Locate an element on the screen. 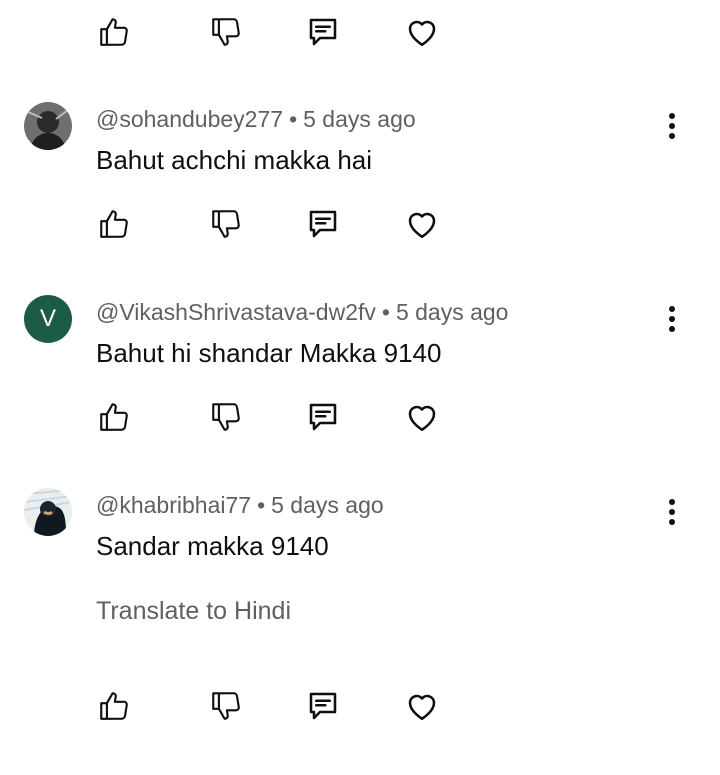 This screenshot has height=775, width=720. comment-meta: @khabribhai77 • 5 days ago is located at coordinates (240, 505).